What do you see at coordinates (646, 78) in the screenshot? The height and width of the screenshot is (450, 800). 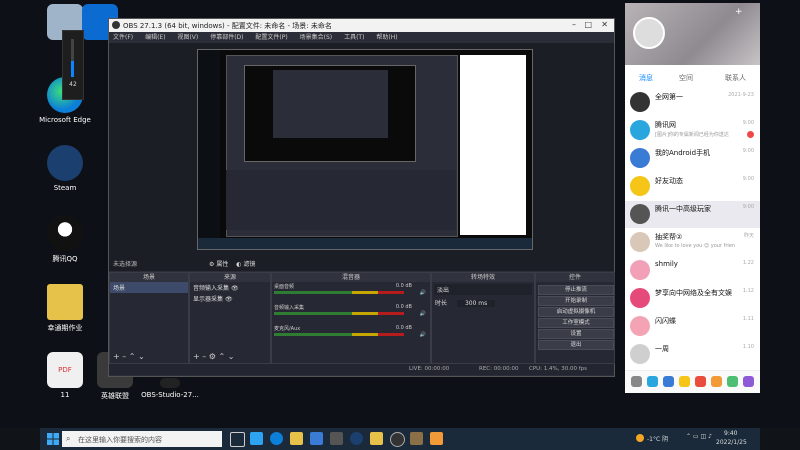 I see `tab-messages: 消息` at bounding box center [646, 78].